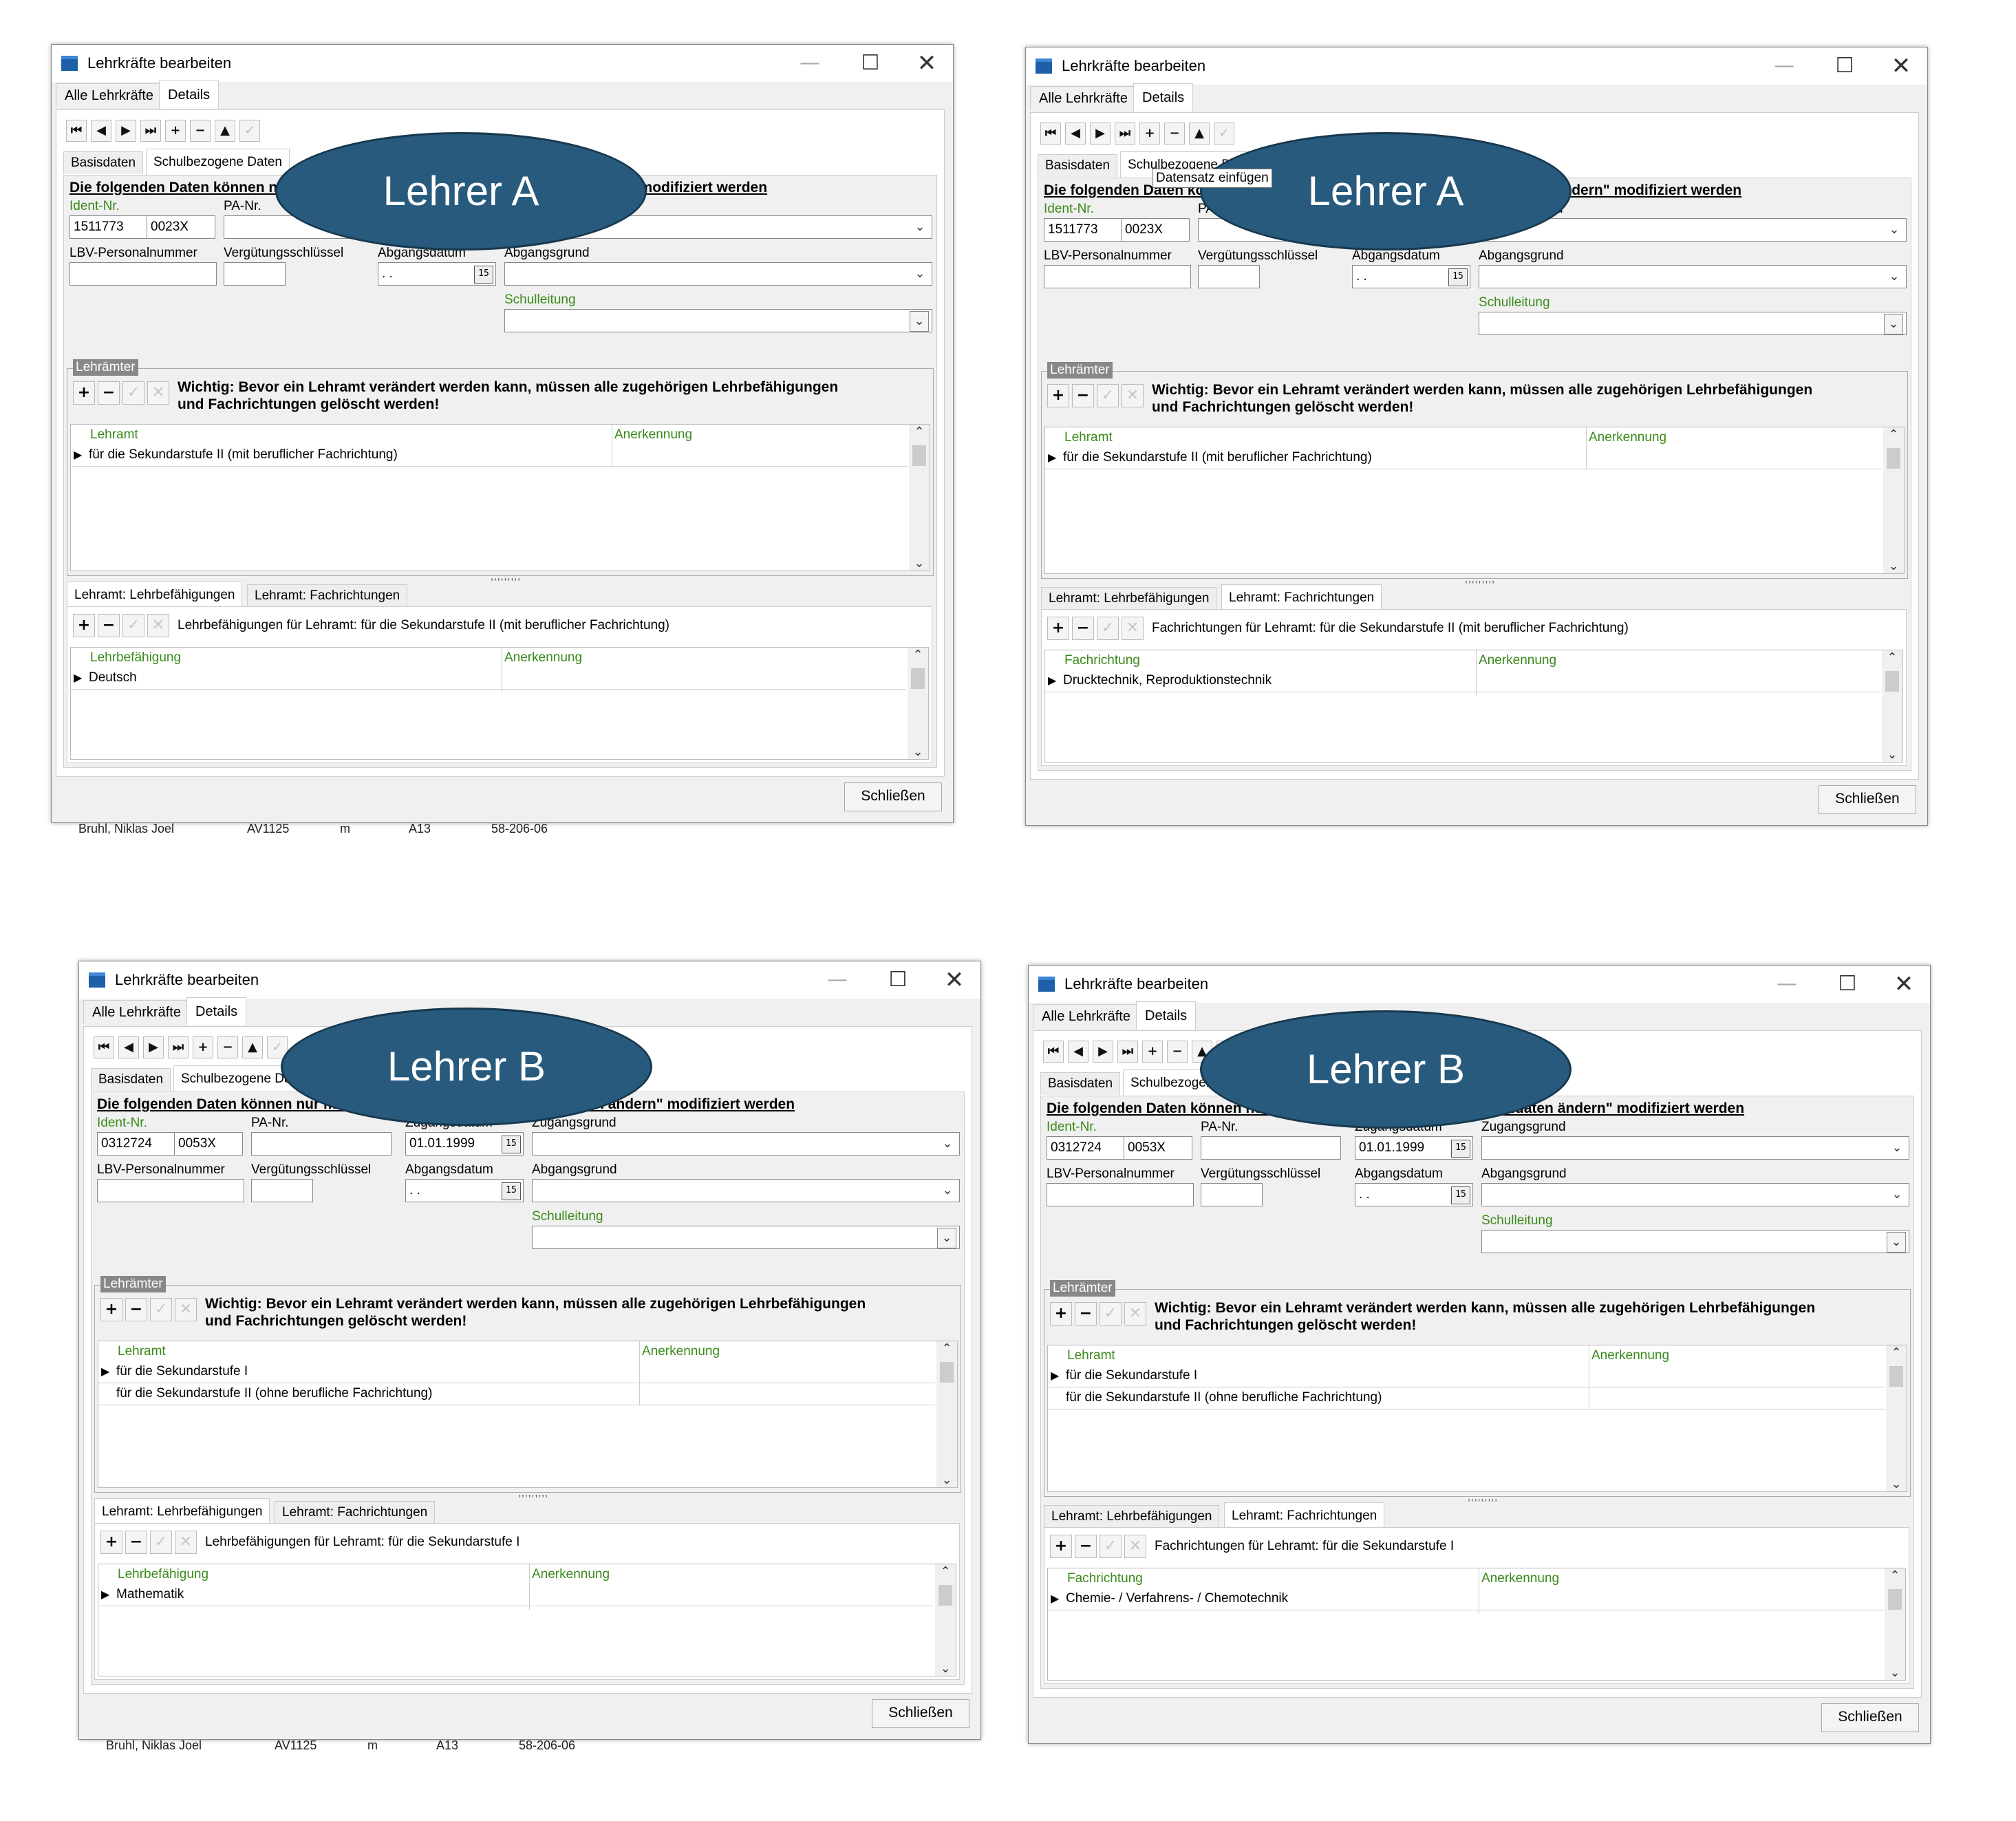 The height and width of the screenshot is (1821, 2016). Describe the element at coordinates (1465, 1599) in the screenshot. I see `detail-row: ▶ Chemie- / Verfahrens- / Chemotechnik` at that location.